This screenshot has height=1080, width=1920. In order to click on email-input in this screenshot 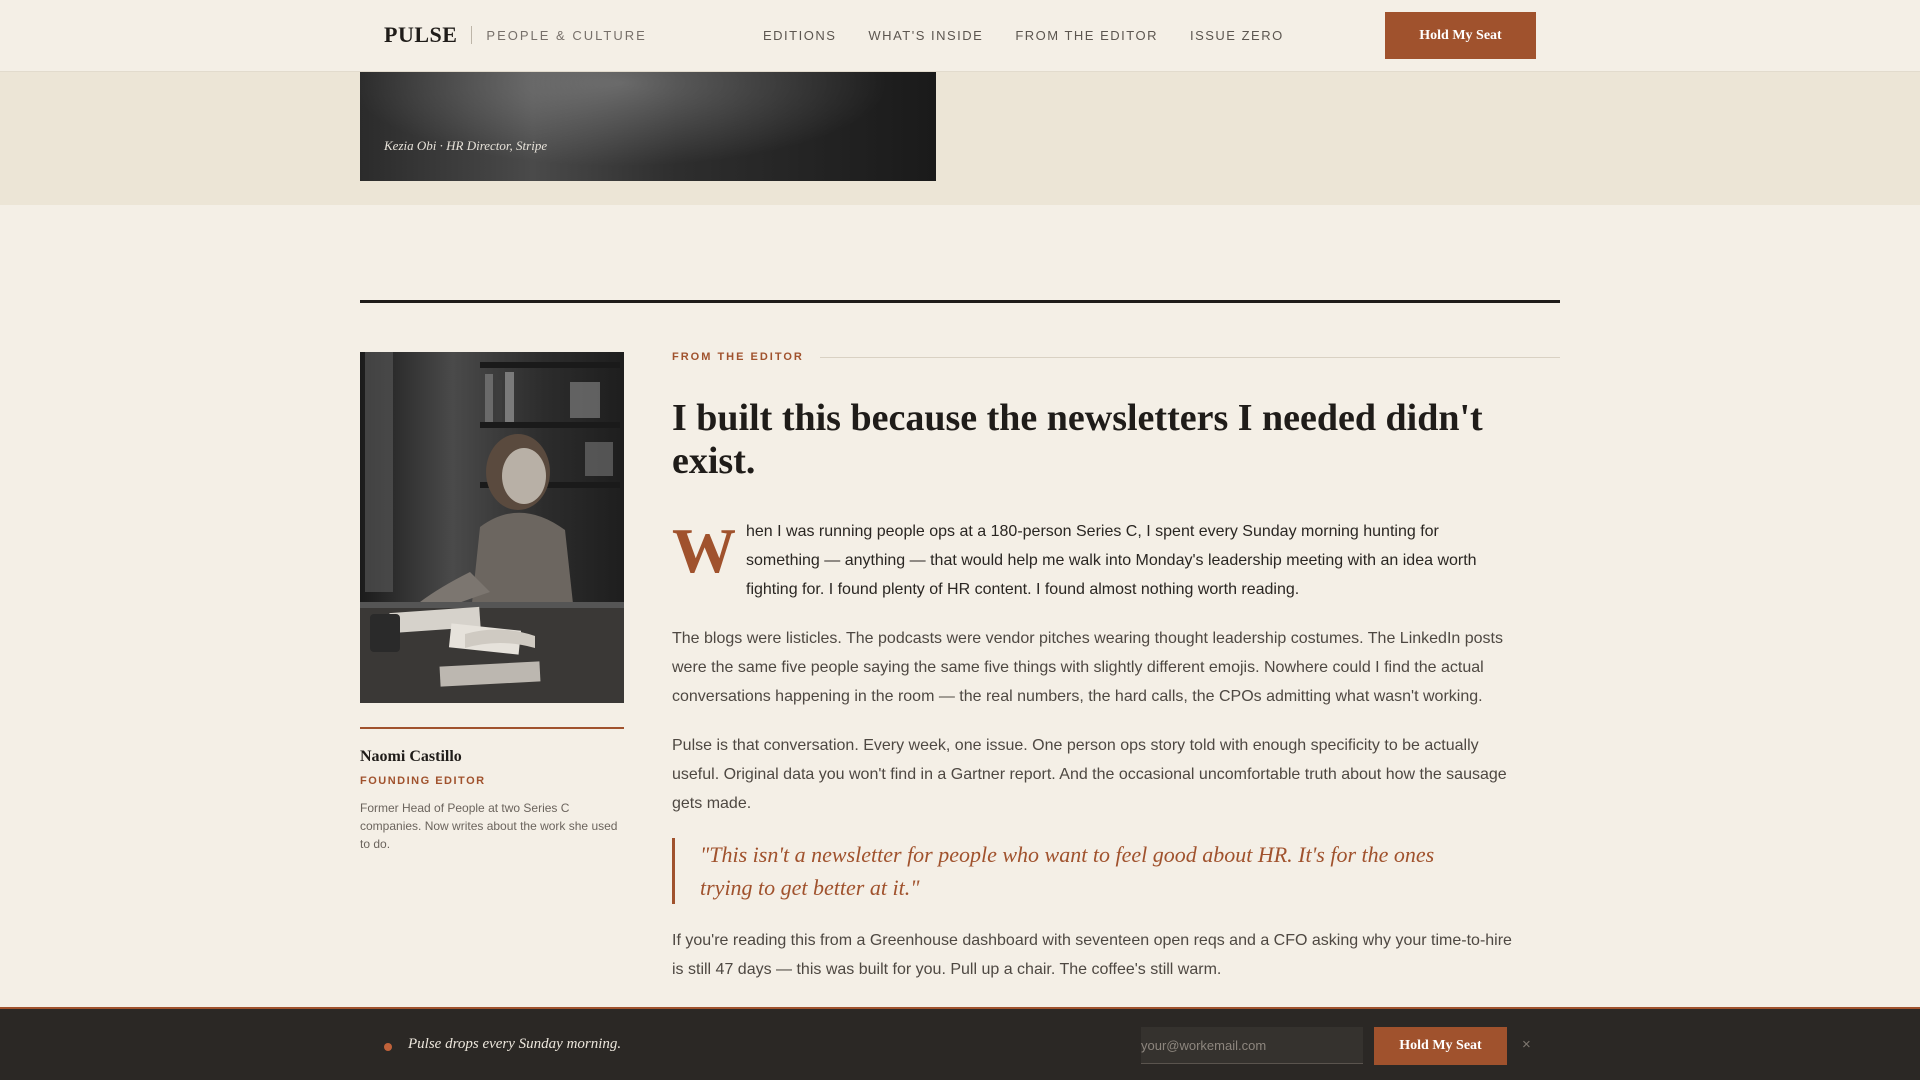, I will do `click(1252, 1045)`.